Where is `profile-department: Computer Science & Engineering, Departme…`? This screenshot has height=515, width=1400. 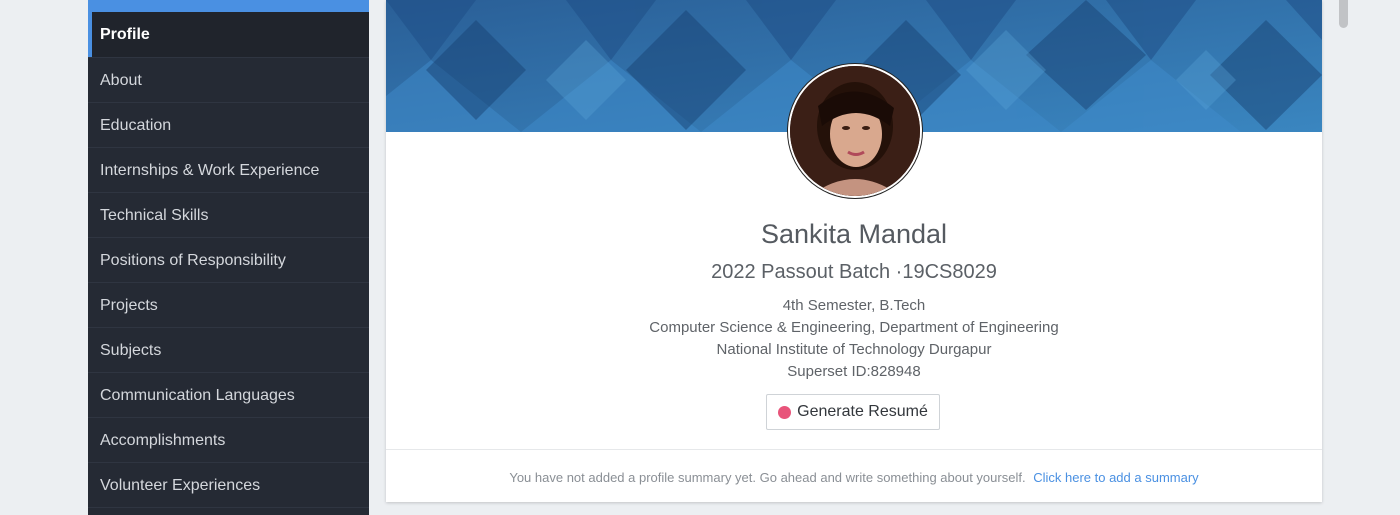
profile-department: Computer Science & Engineering, Departme… is located at coordinates (854, 327).